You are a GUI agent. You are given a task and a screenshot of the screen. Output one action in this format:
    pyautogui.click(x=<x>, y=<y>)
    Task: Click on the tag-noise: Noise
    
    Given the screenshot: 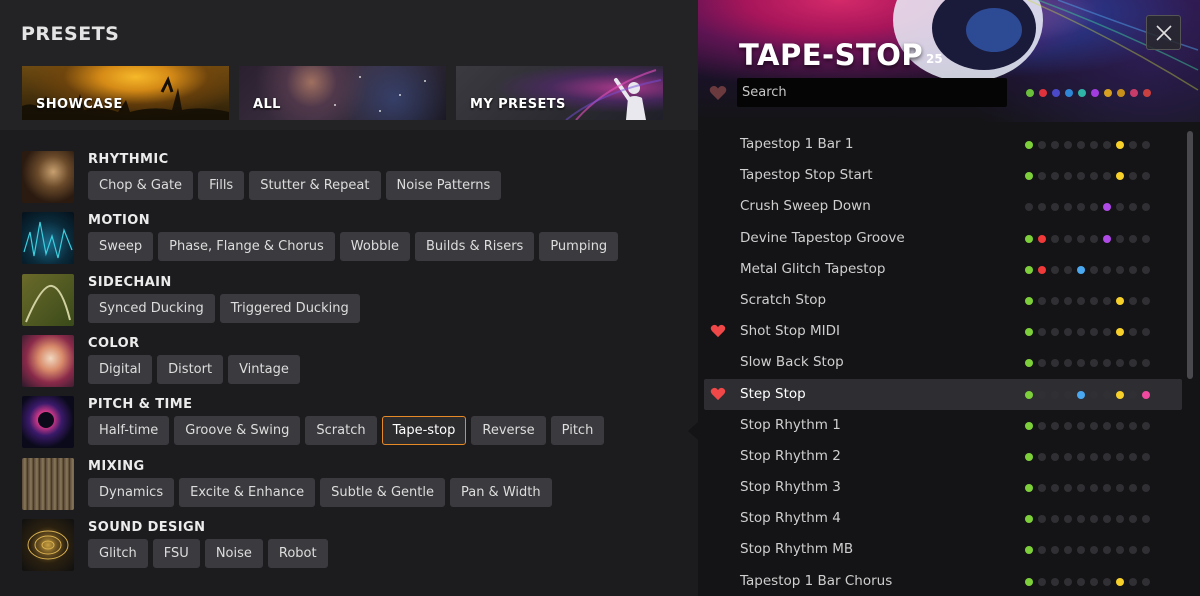 What is the action you would take?
    pyautogui.click(x=233, y=553)
    